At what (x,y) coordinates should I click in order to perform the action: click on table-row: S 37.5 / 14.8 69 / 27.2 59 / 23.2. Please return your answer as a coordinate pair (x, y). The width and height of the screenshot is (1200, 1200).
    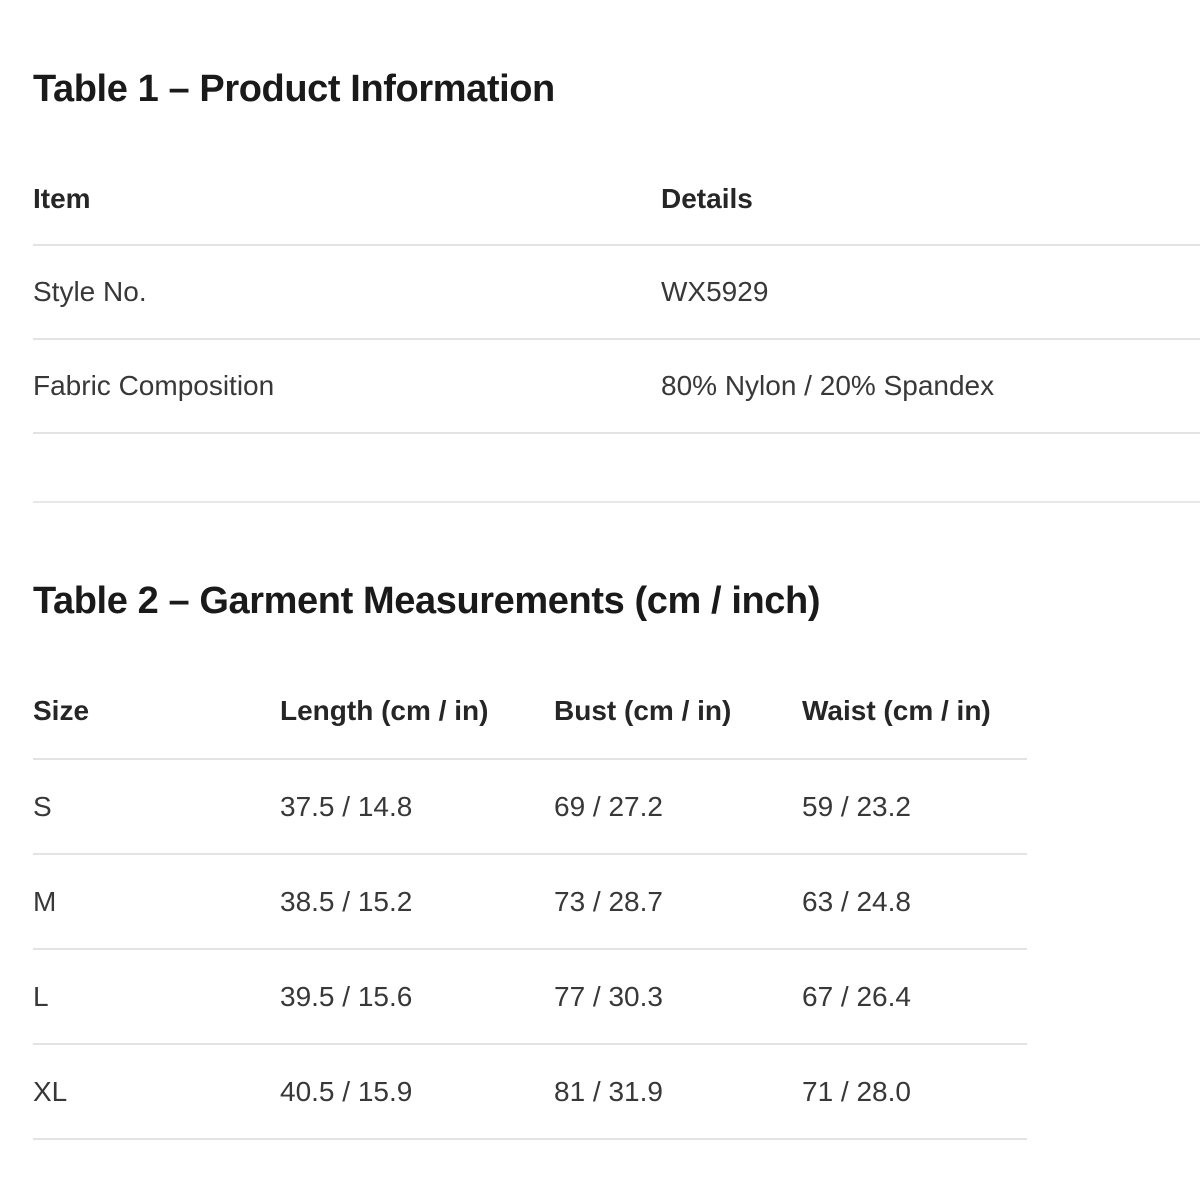
    Looking at the image, I should click on (530, 807).